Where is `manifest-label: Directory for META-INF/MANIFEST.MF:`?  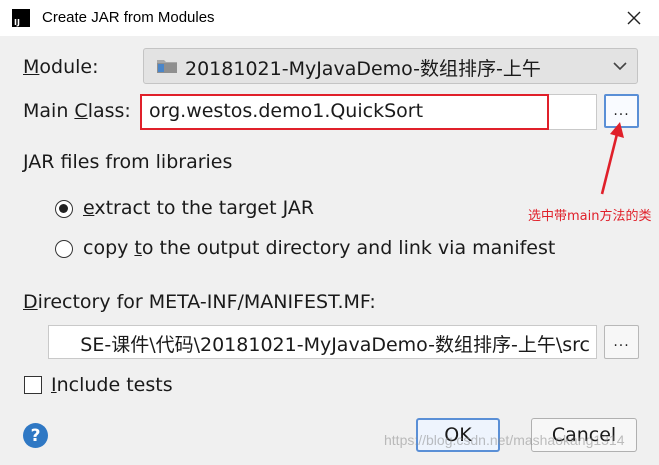 manifest-label: Directory for META-INF/MANIFEST.MF: is located at coordinates (199, 302).